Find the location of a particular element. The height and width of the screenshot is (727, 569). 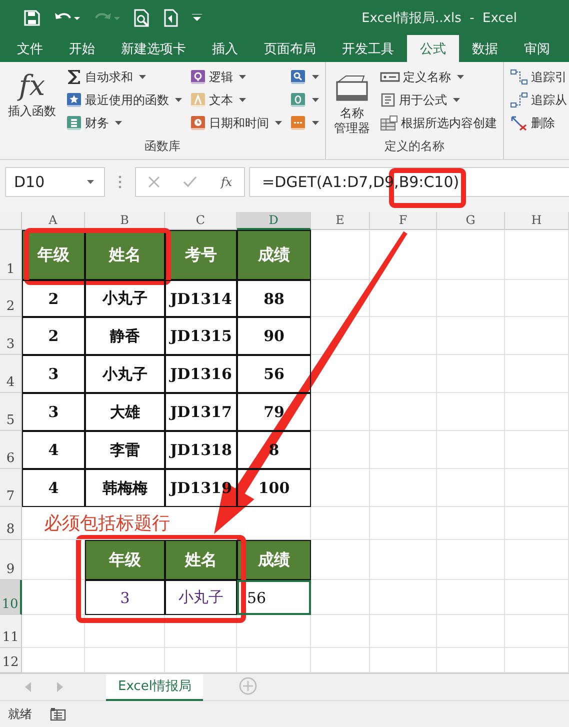

table-cell: JD1316 is located at coordinates (201, 374).